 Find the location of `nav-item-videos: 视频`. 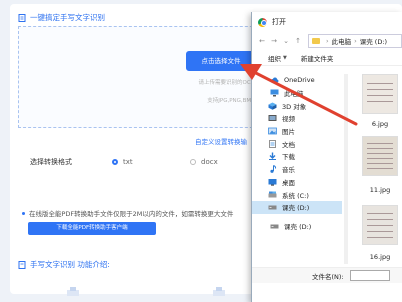

nav-item-videos: 视频 is located at coordinates (297, 118).